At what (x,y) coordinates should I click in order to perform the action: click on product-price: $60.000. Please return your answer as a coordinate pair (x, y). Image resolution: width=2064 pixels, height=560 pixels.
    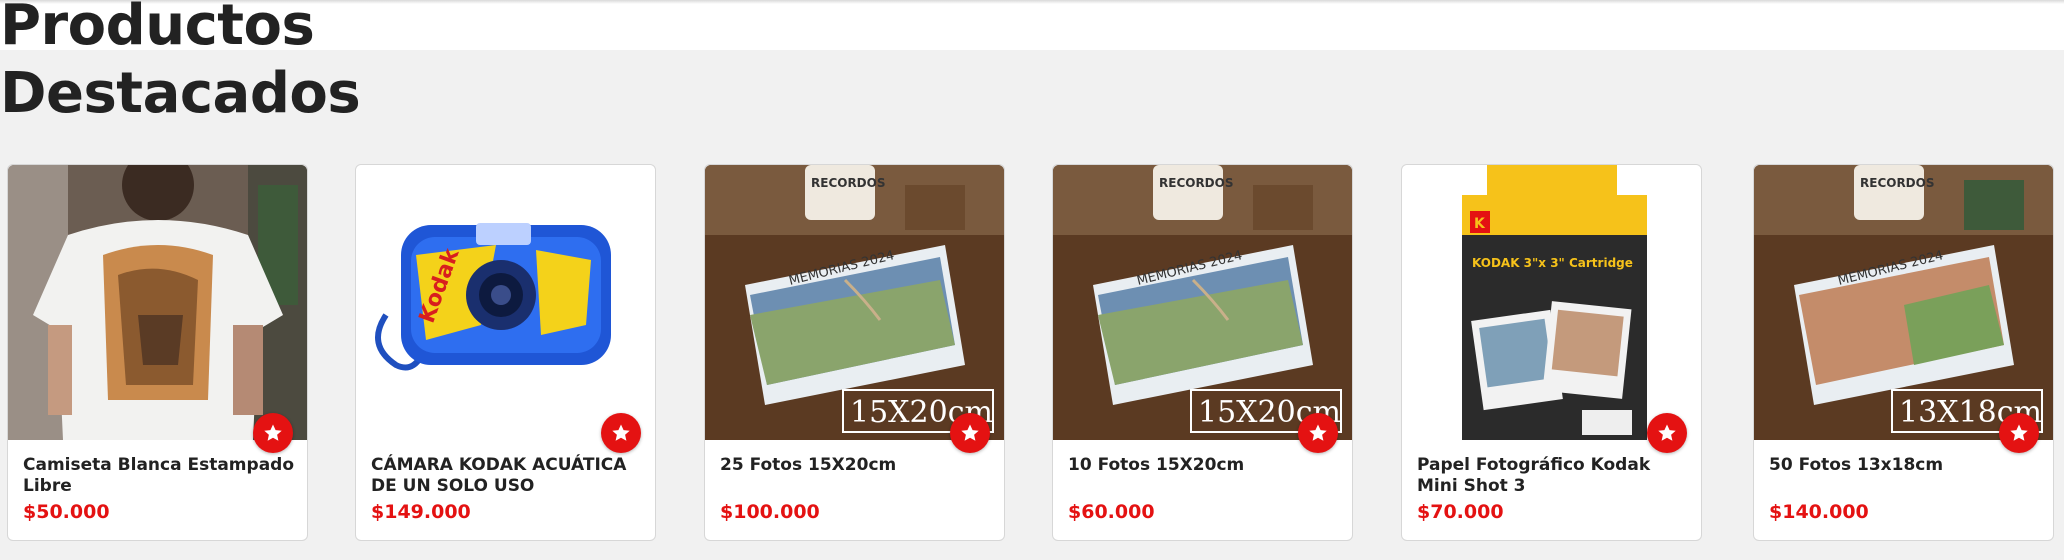
    Looking at the image, I should click on (1111, 512).